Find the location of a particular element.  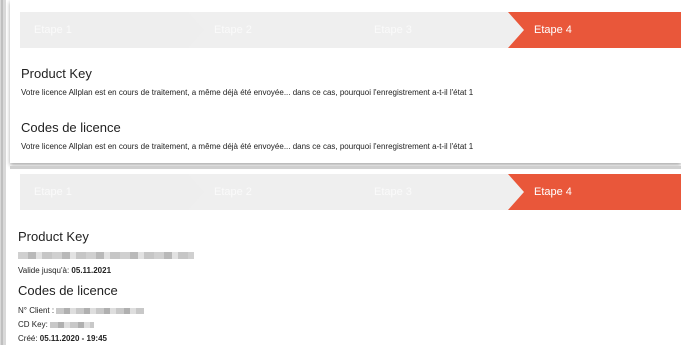

left-border-line is located at coordinates (2, 172).